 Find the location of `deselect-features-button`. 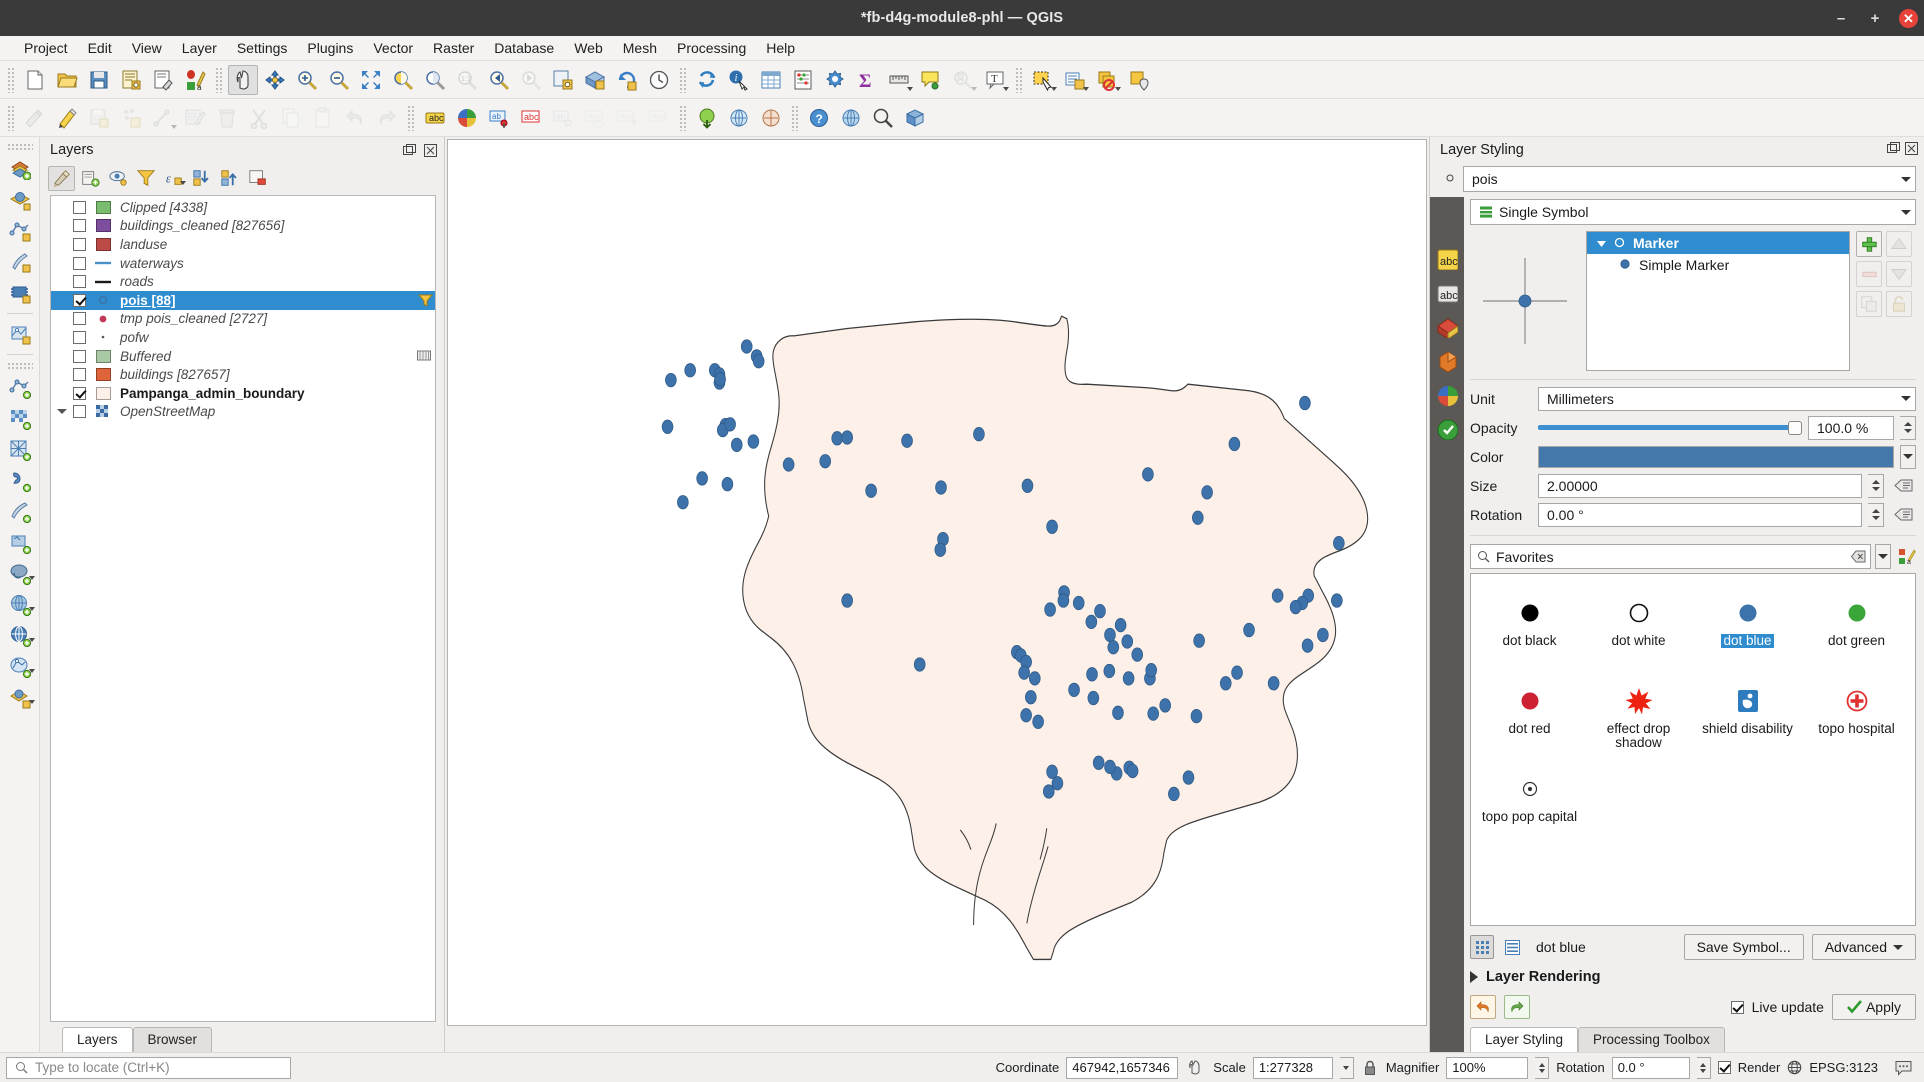

deselect-features-button is located at coordinates (1107, 80).